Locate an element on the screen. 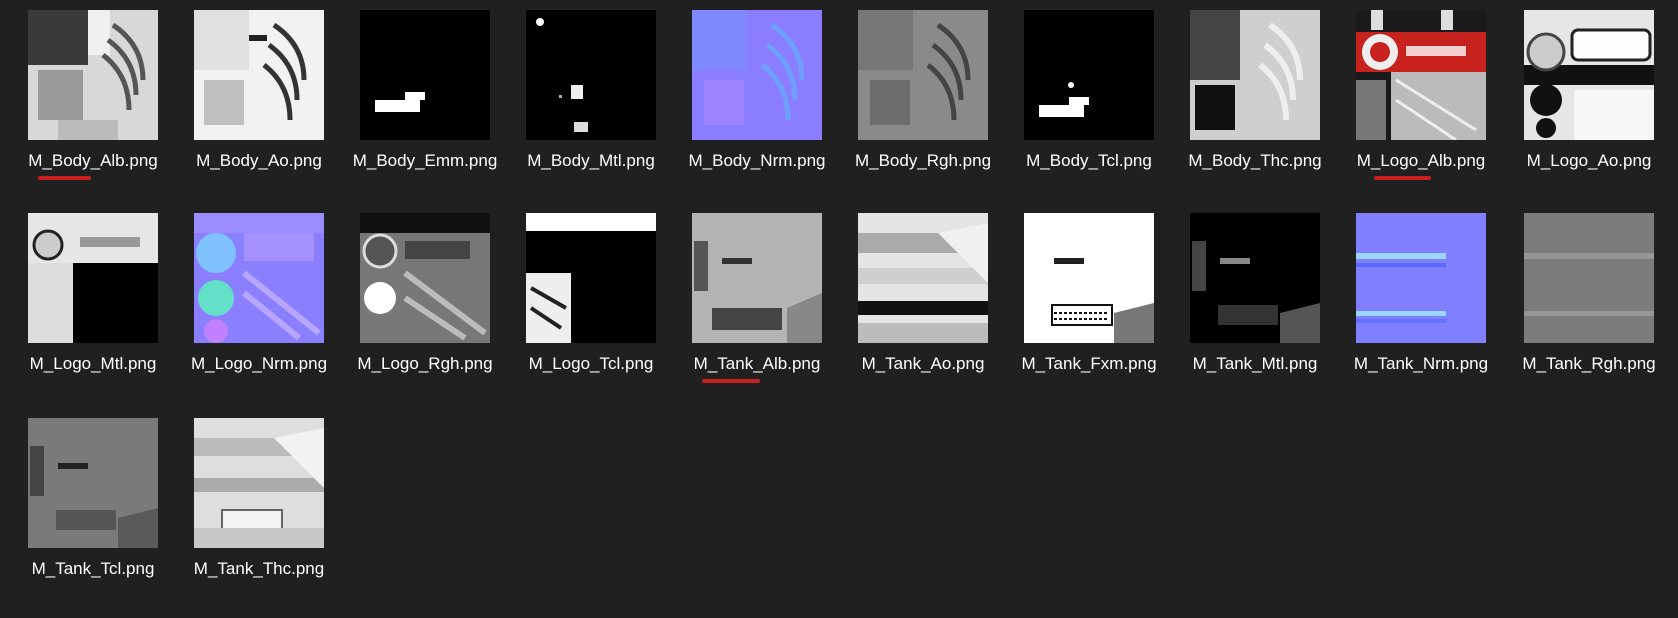 This screenshot has width=1678, height=618. file-item: M_Tank_Rgh.png is located at coordinates (1589, 313).